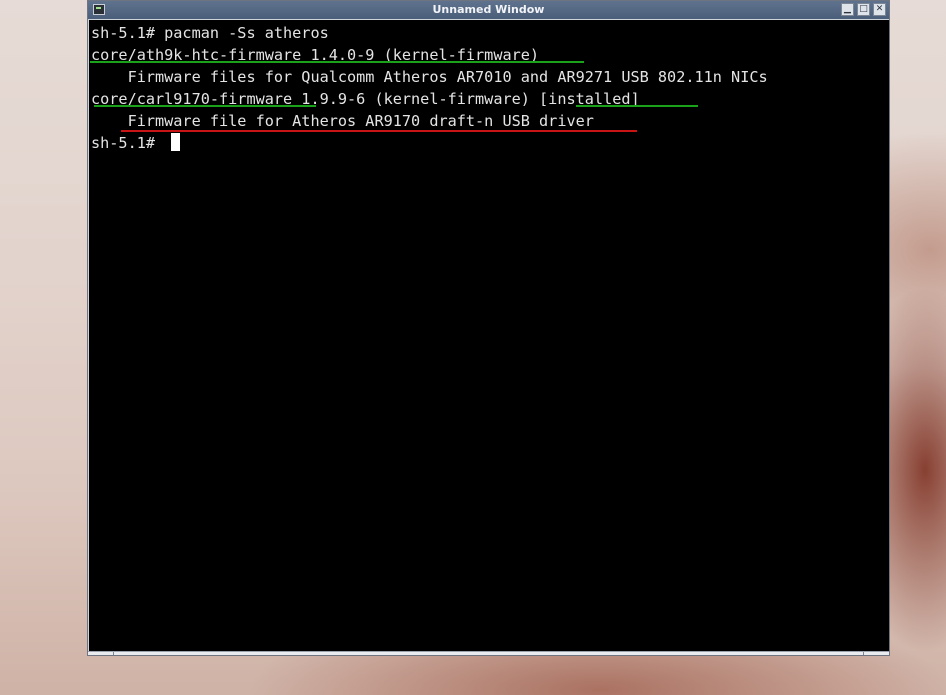  I want to click on window-title: Unnamed Window, so click(488, 9).